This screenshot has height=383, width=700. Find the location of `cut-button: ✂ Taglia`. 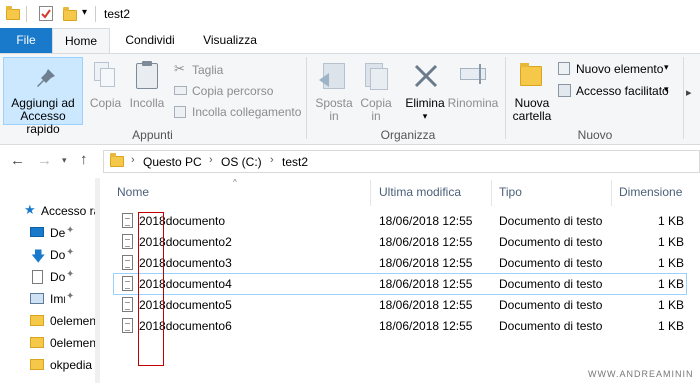

cut-button: ✂ Taglia is located at coordinates (237, 70).